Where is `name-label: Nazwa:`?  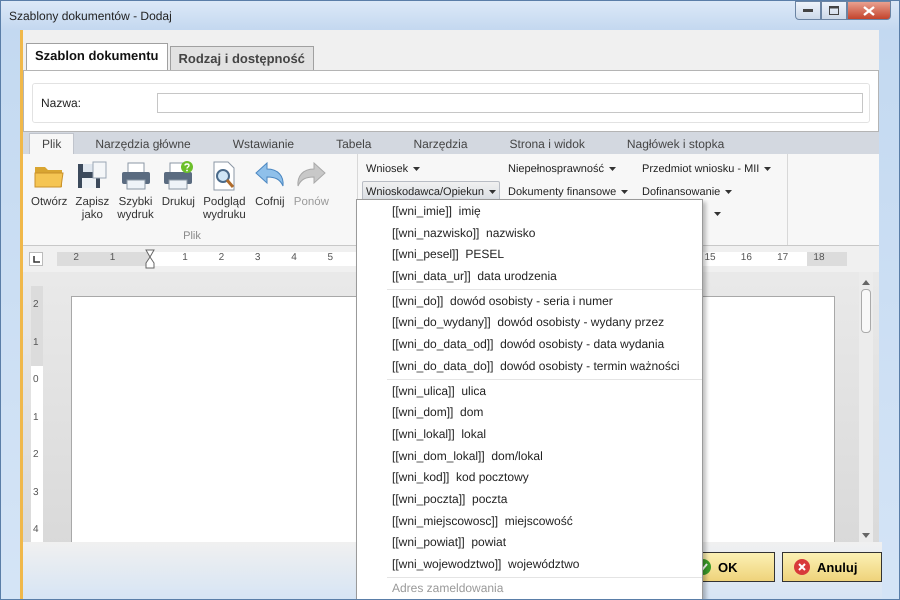 name-label: Nazwa: is located at coordinates (61, 103).